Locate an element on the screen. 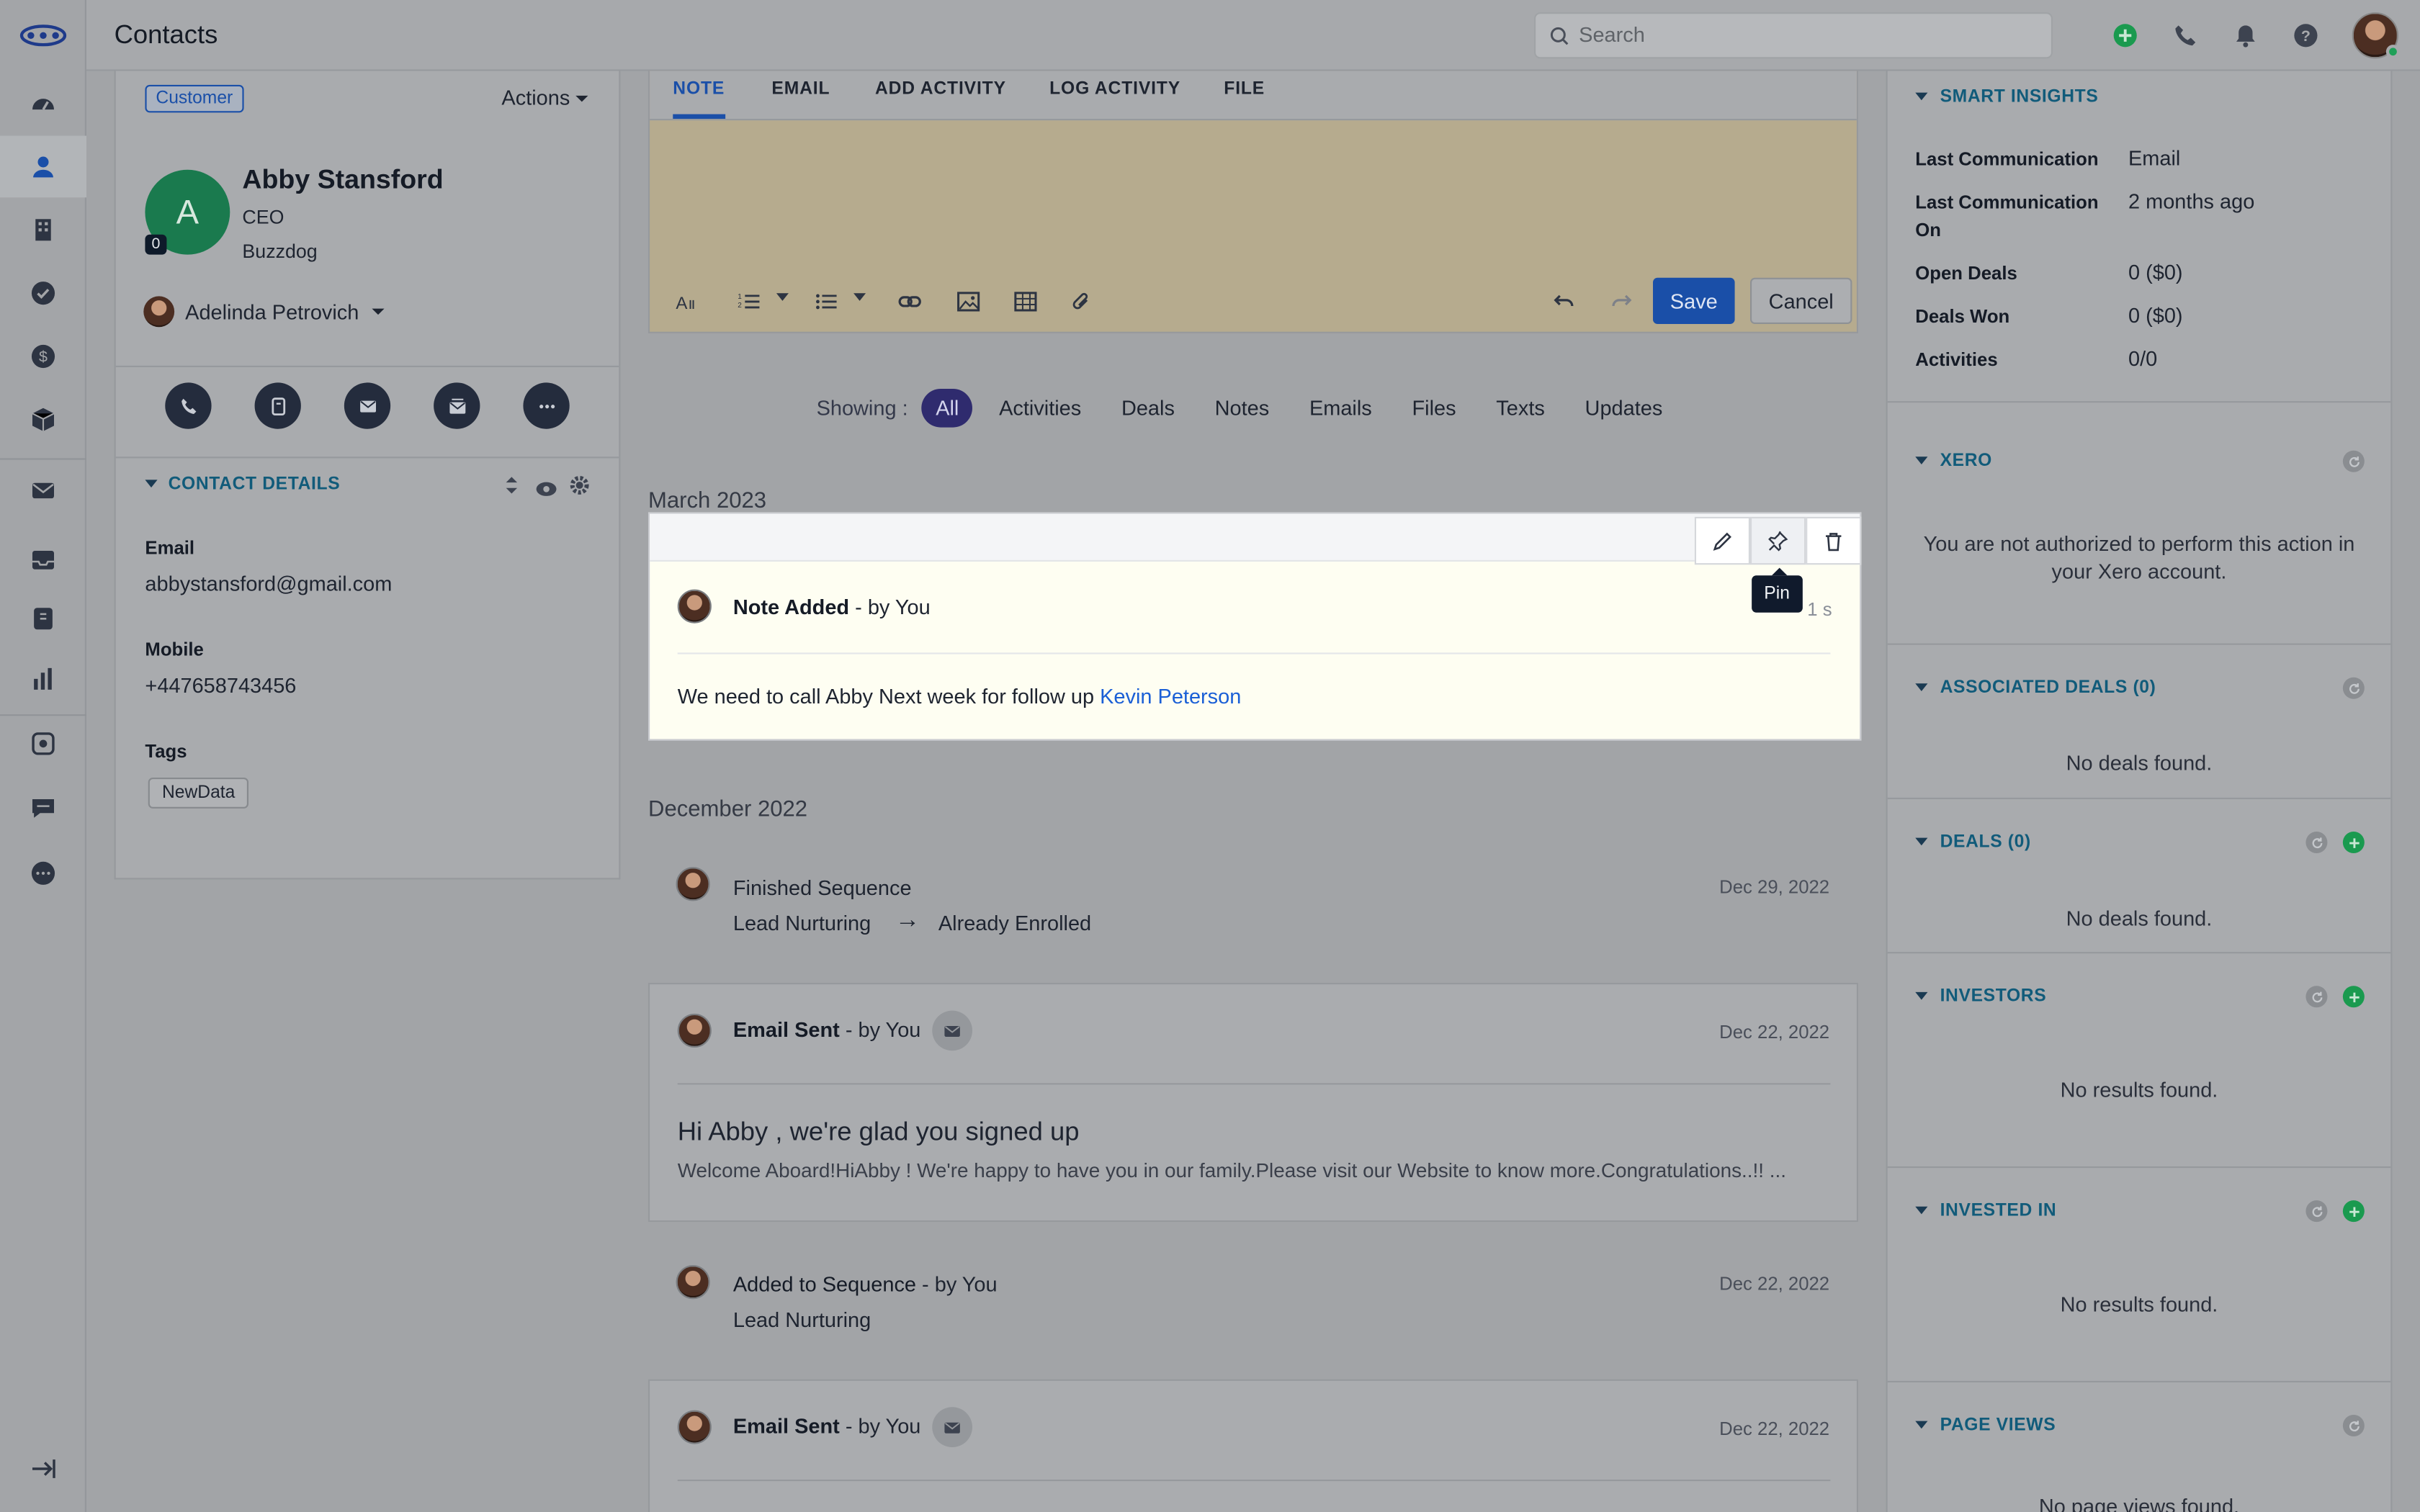 The image size is (2420, 1512). attachment-icon is located at coordinates (1080, 301).